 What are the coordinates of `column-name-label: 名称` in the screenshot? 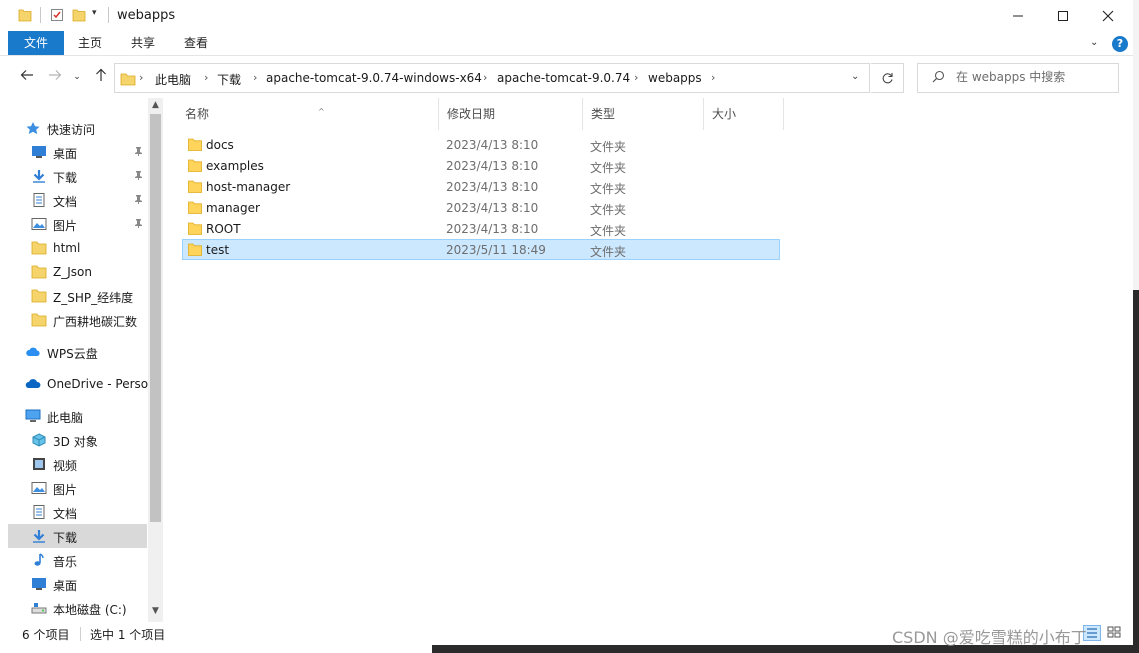 It's located at (197, 114).